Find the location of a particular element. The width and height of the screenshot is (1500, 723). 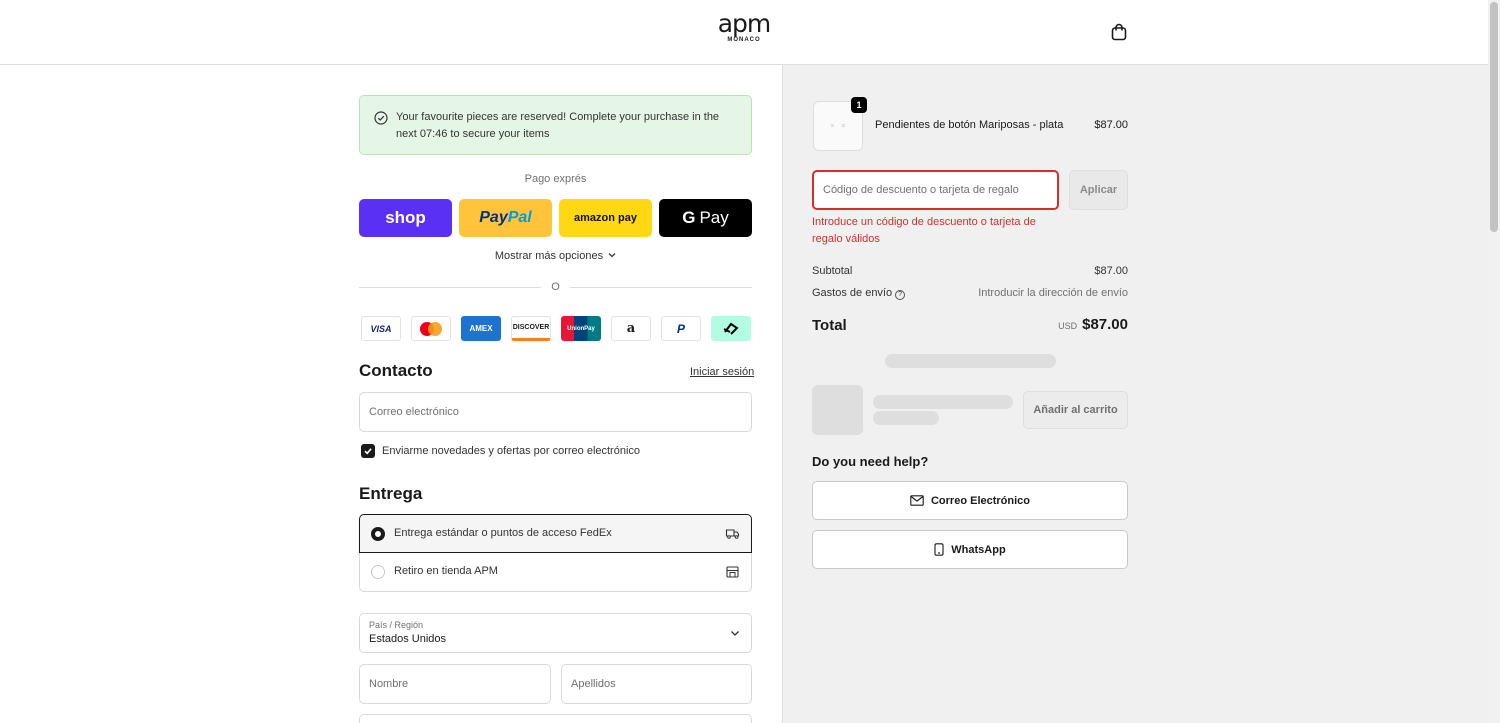

product-price: $87.00 is located at coordinates (1111, 125).